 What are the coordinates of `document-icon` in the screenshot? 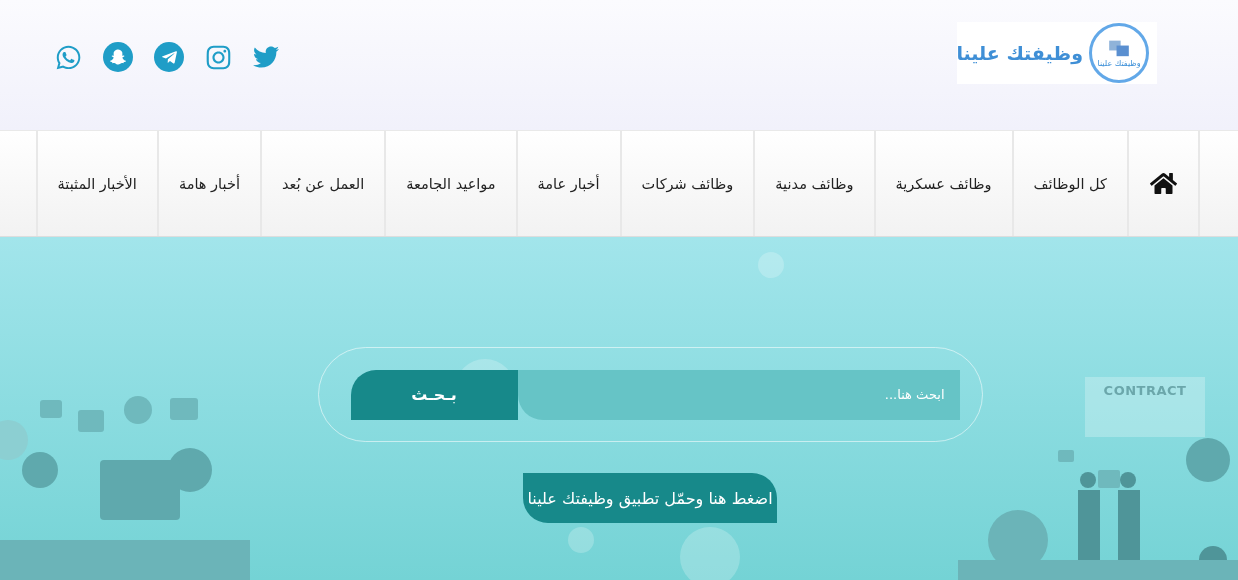 It's located at (1119, 47).